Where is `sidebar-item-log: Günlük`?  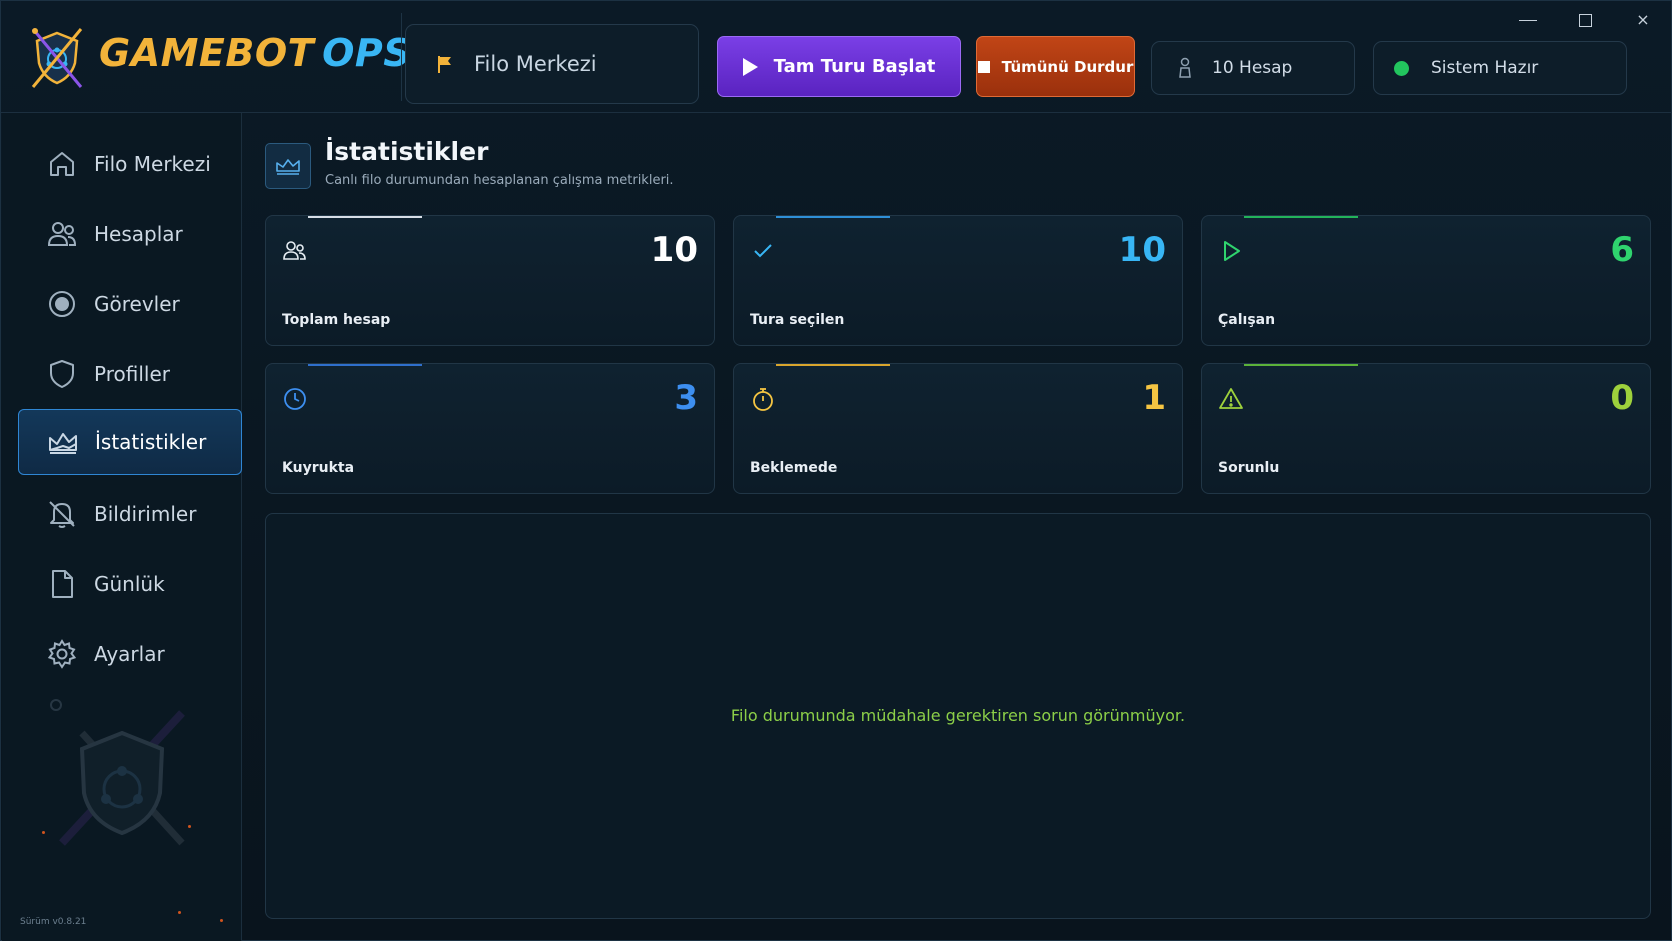
sidebar-item-log: Günlük is located at coordinates (130, 584).